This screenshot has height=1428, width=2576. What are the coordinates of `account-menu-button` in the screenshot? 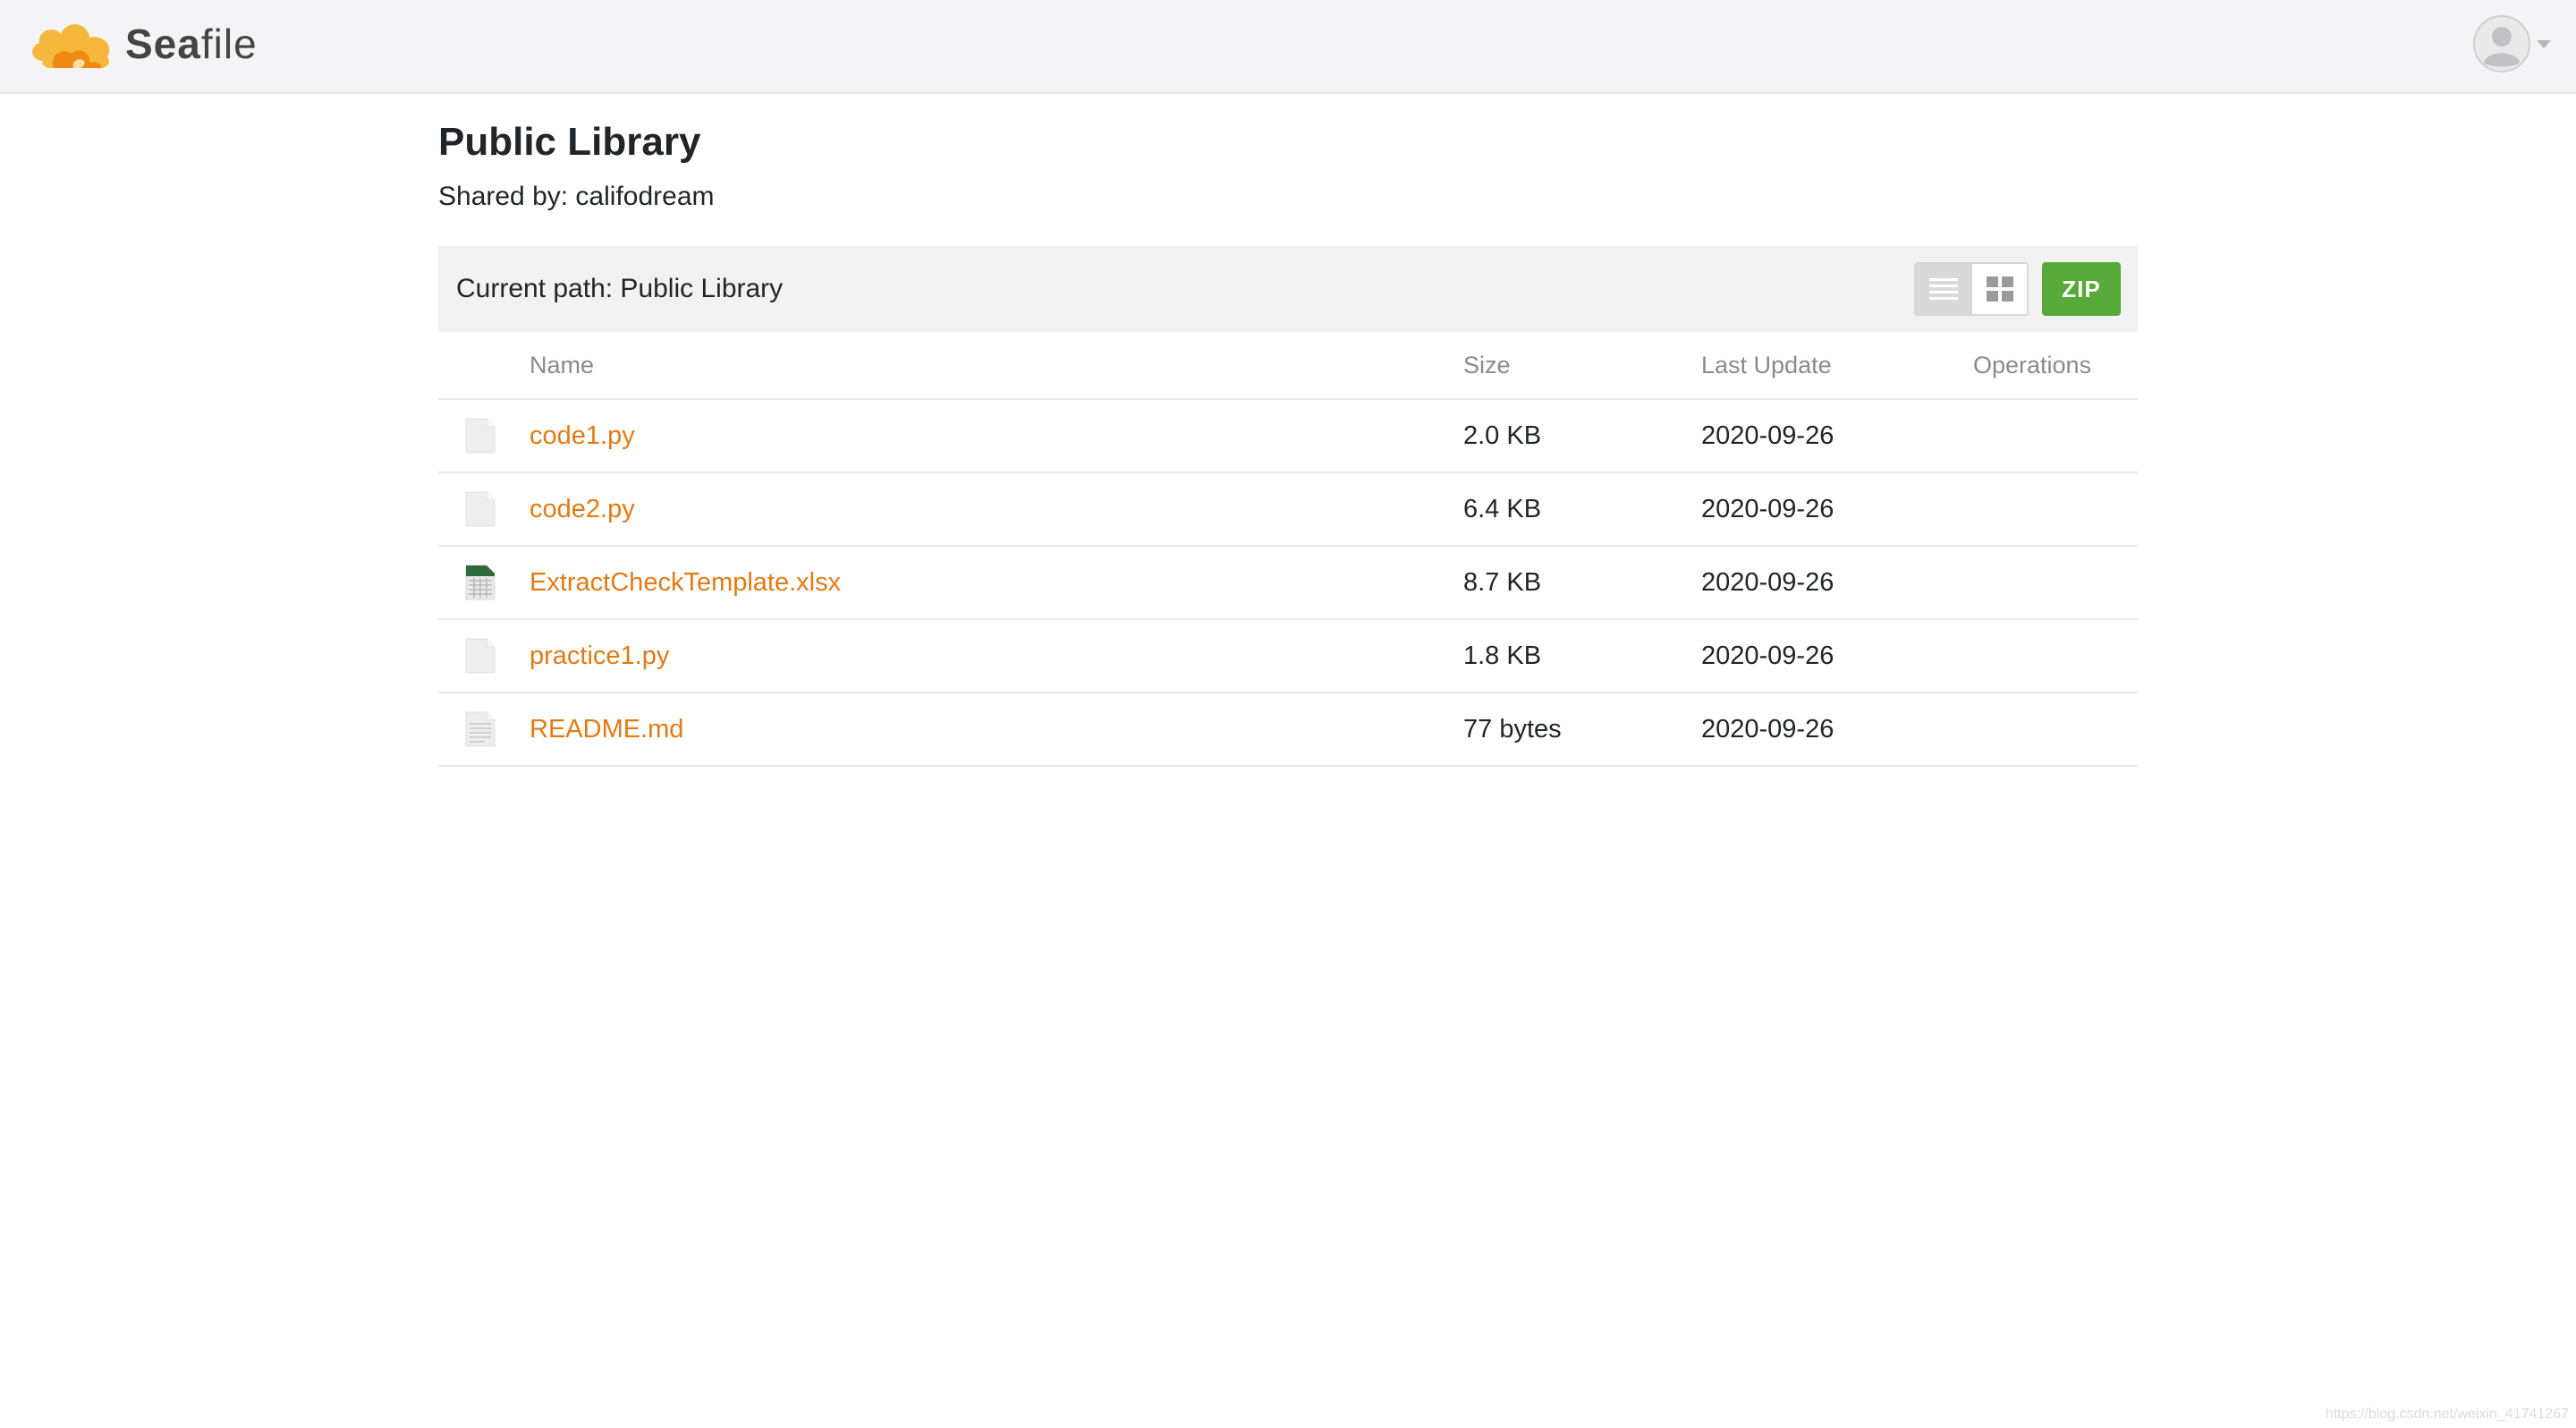 It's located at (2511, 44).